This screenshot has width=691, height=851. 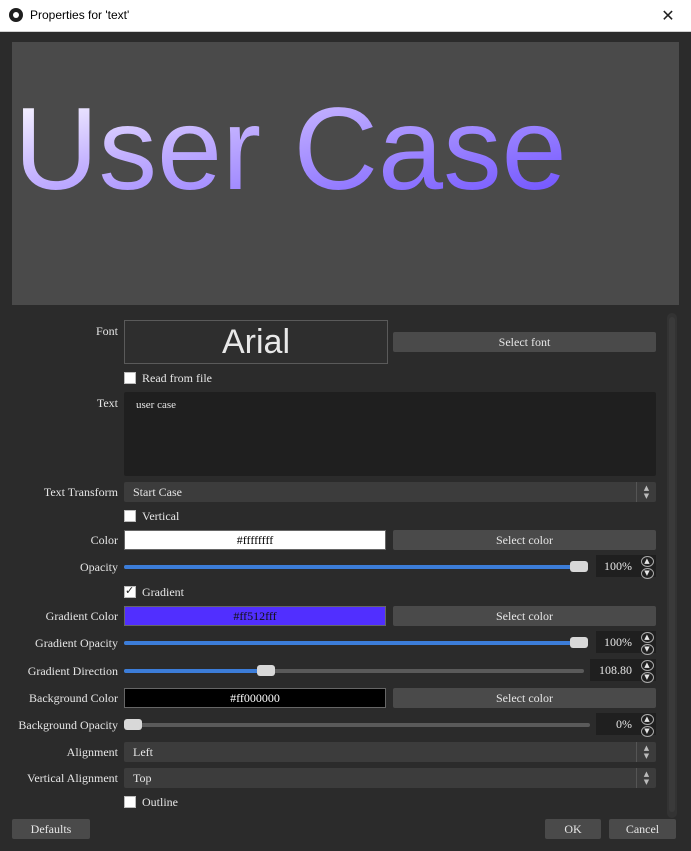 I want to click on gradient-opacity-slider, so click(x=356, y=642).